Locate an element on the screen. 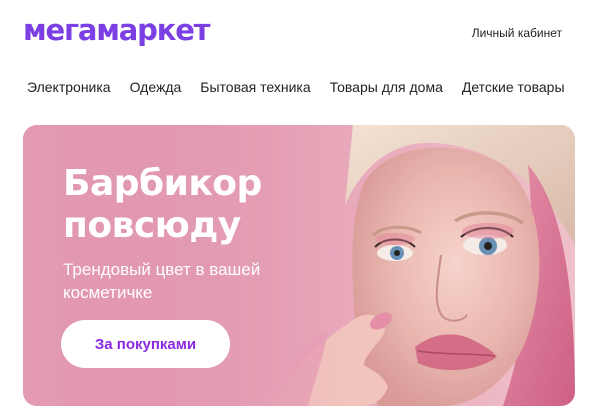  banner-subtitle-line-1: Трендовый цвет в вашей is located at coordinates (162, 269).